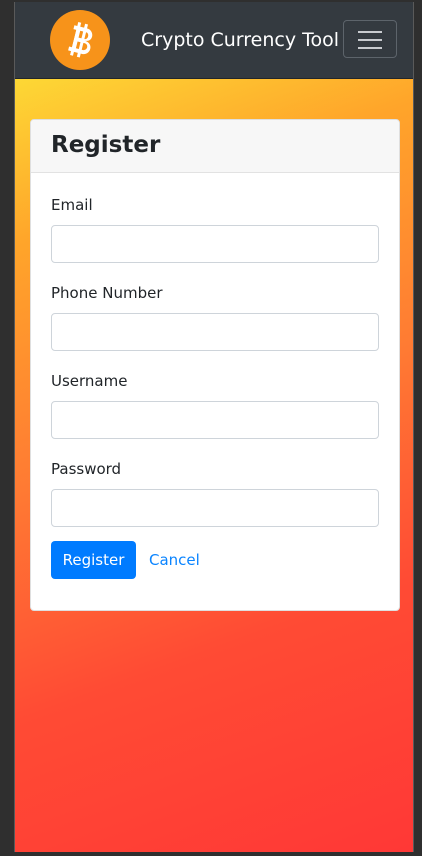 The height and width of the screenshot is (856, 422). Describe the element at coordinates (174, 560) in the screenshot. I see `cancel-link: Cancel` at that location.